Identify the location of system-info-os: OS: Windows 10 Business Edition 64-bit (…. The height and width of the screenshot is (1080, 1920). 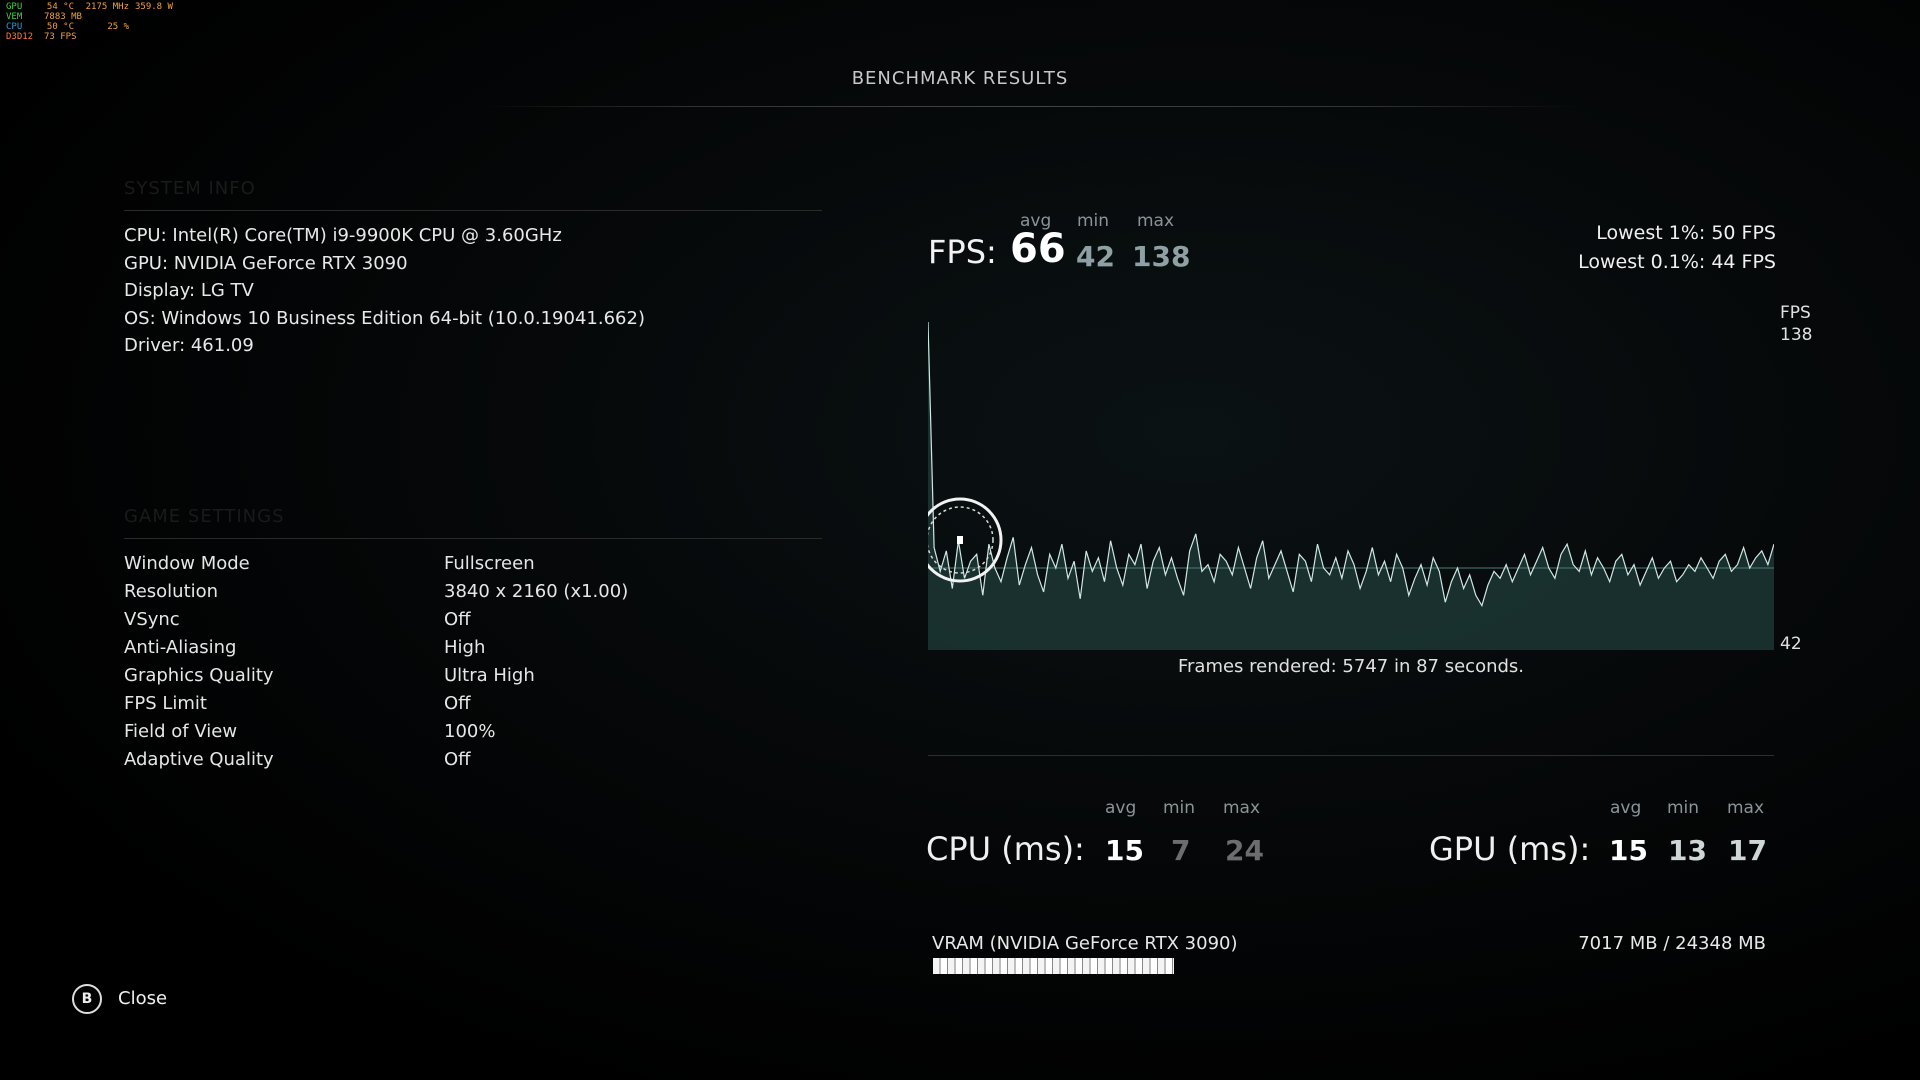
(384, 318).